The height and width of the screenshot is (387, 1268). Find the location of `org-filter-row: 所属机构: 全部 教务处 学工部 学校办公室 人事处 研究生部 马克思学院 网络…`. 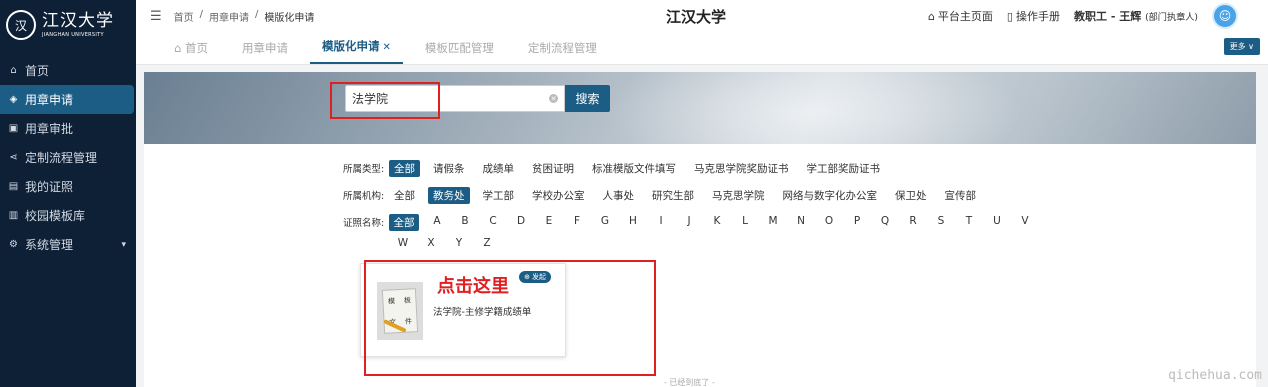

org-filter-row: 所属机构: 全部 教务处 学工部 学校办公室 人事处 研究生部 马克思学院 网络… is located at coordinates (799, 195).